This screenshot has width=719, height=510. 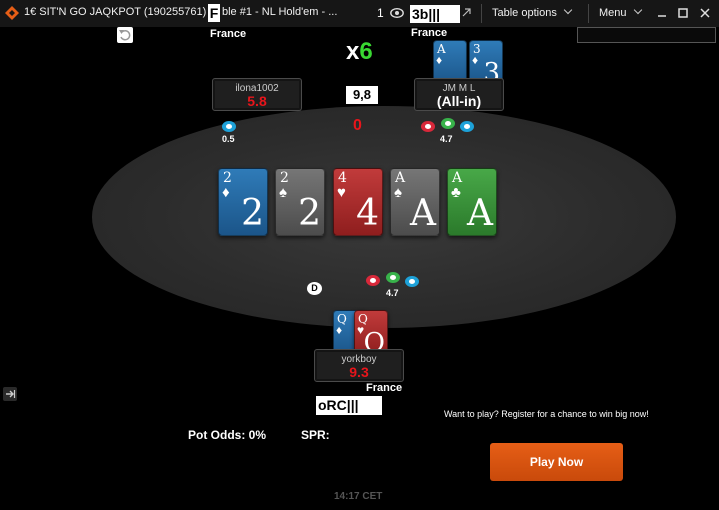 I want to click on menu-label: Menu, so click(x=613, y=13).